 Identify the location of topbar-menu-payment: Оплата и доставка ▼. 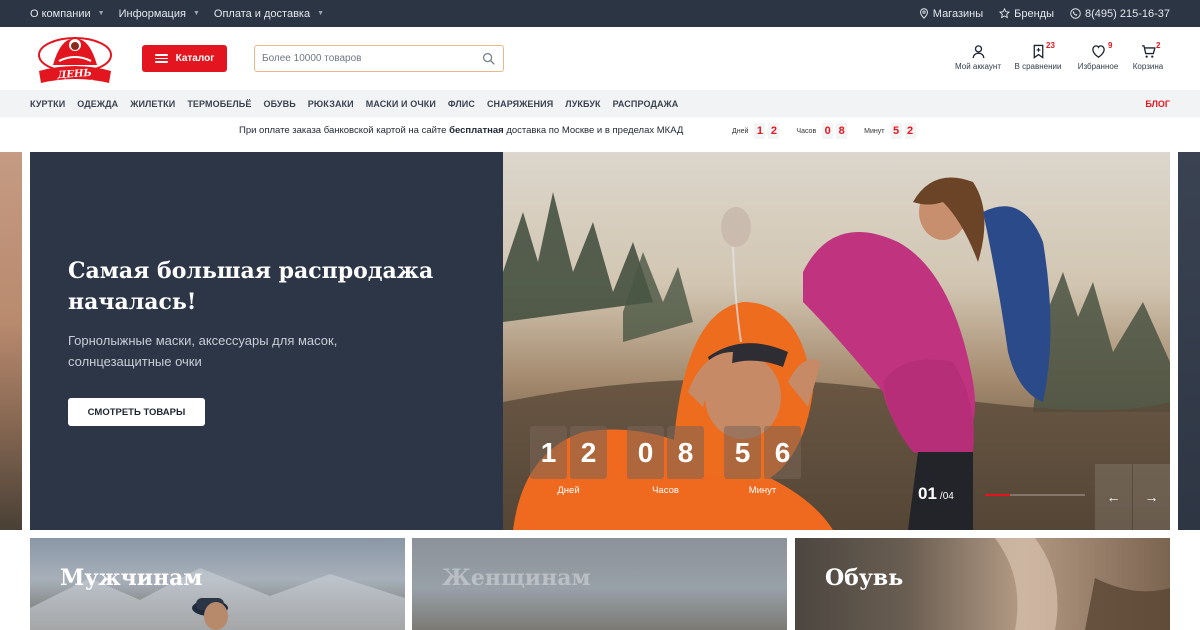
(269, 14).